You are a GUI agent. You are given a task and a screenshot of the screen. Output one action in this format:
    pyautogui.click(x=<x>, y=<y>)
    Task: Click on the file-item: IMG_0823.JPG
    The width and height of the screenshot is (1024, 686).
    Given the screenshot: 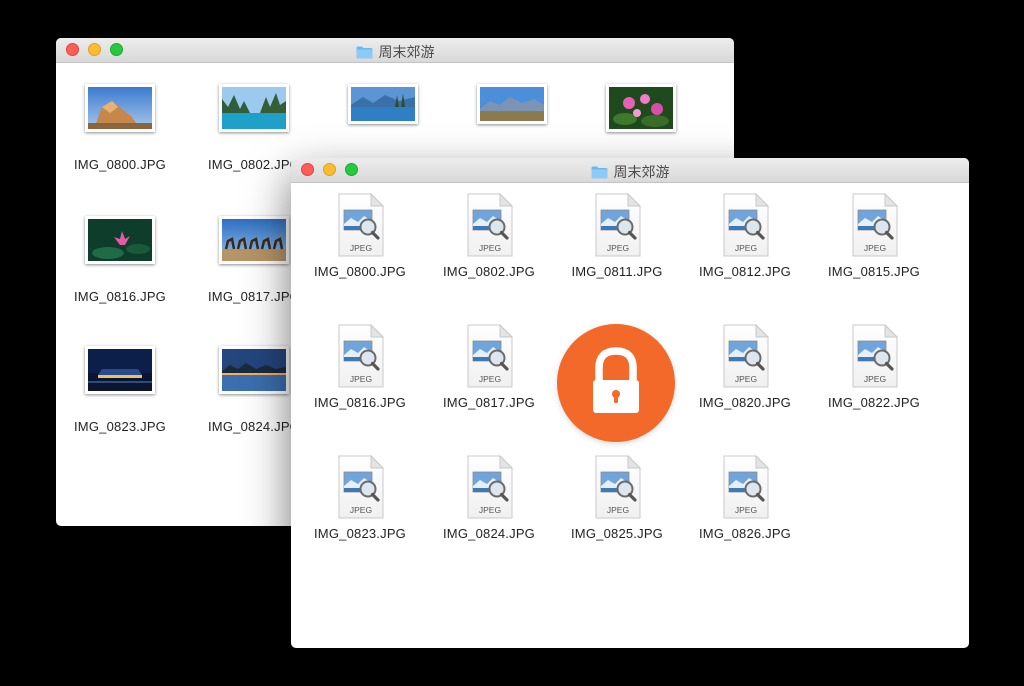 What is the action you would take?
    pyautogui.click(x=120, y=390)
    